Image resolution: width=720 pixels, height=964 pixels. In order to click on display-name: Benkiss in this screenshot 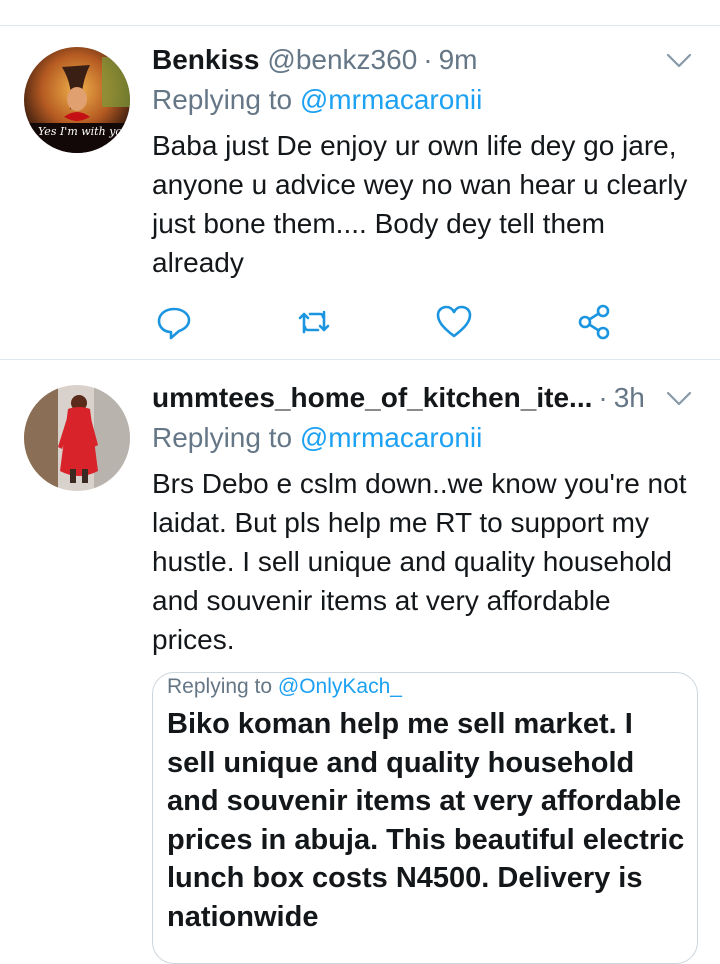, I will do `click(205, 60)`.